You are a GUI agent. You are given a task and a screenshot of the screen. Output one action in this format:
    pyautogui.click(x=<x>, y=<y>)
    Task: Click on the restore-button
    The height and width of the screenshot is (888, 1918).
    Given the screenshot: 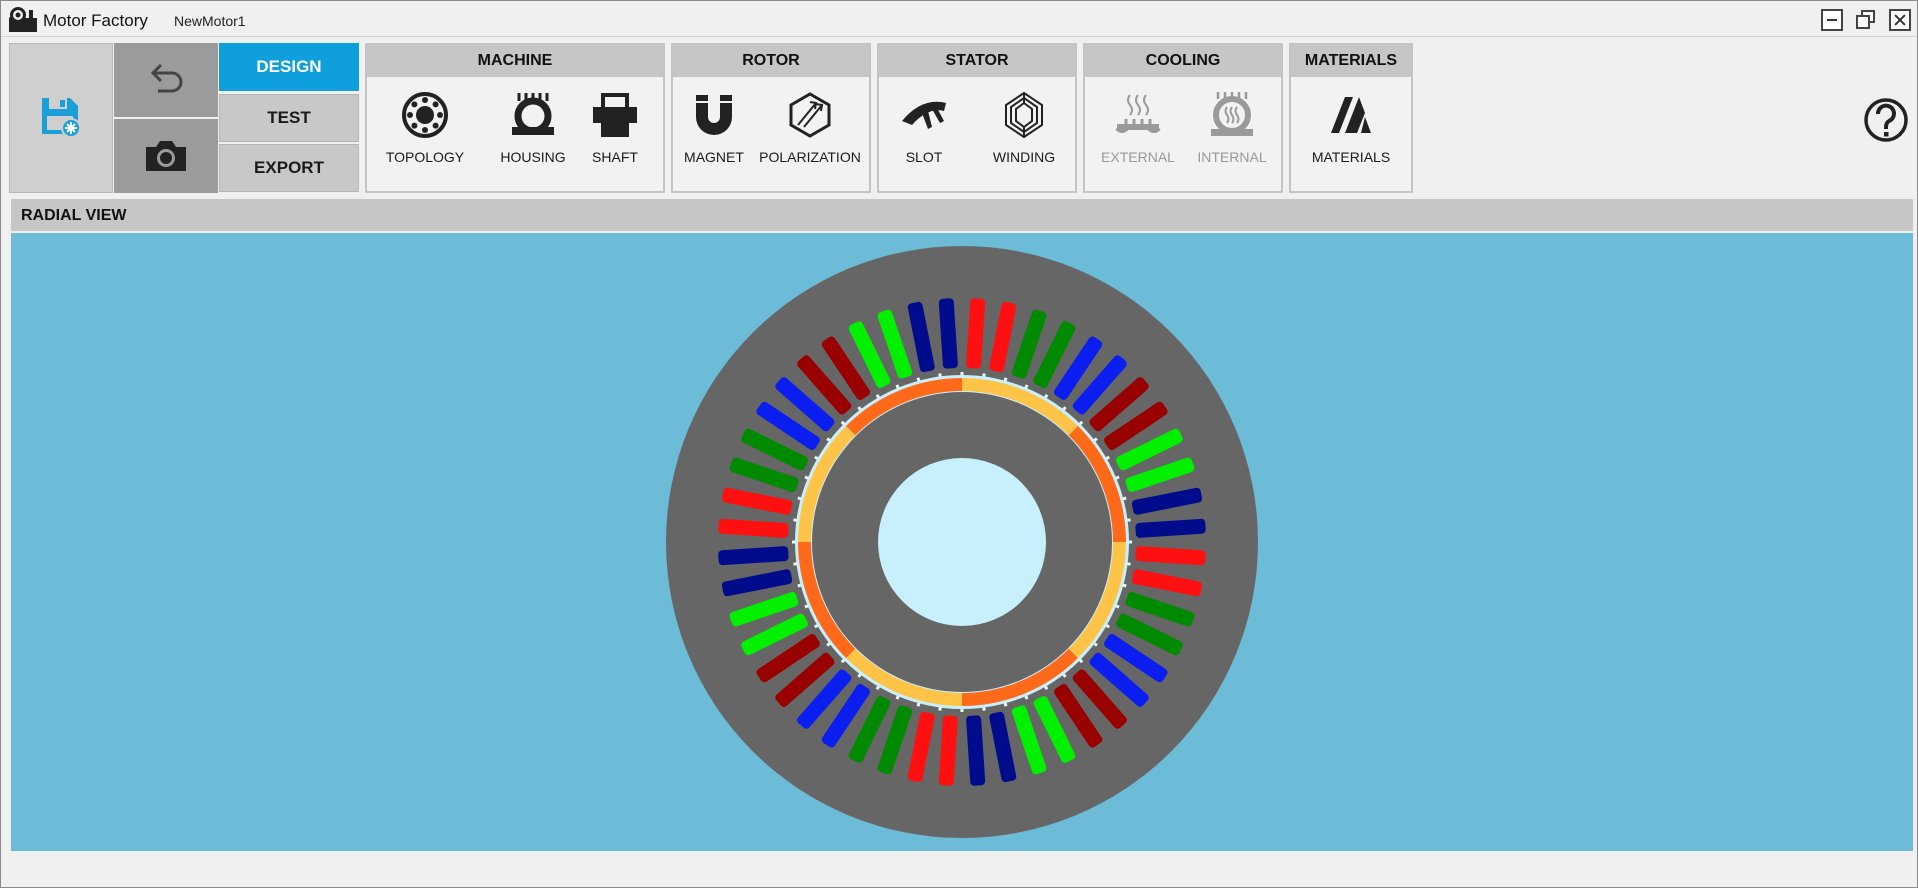 What is the action you would take?
    pyautogui.click(x=1866, y=20)
    